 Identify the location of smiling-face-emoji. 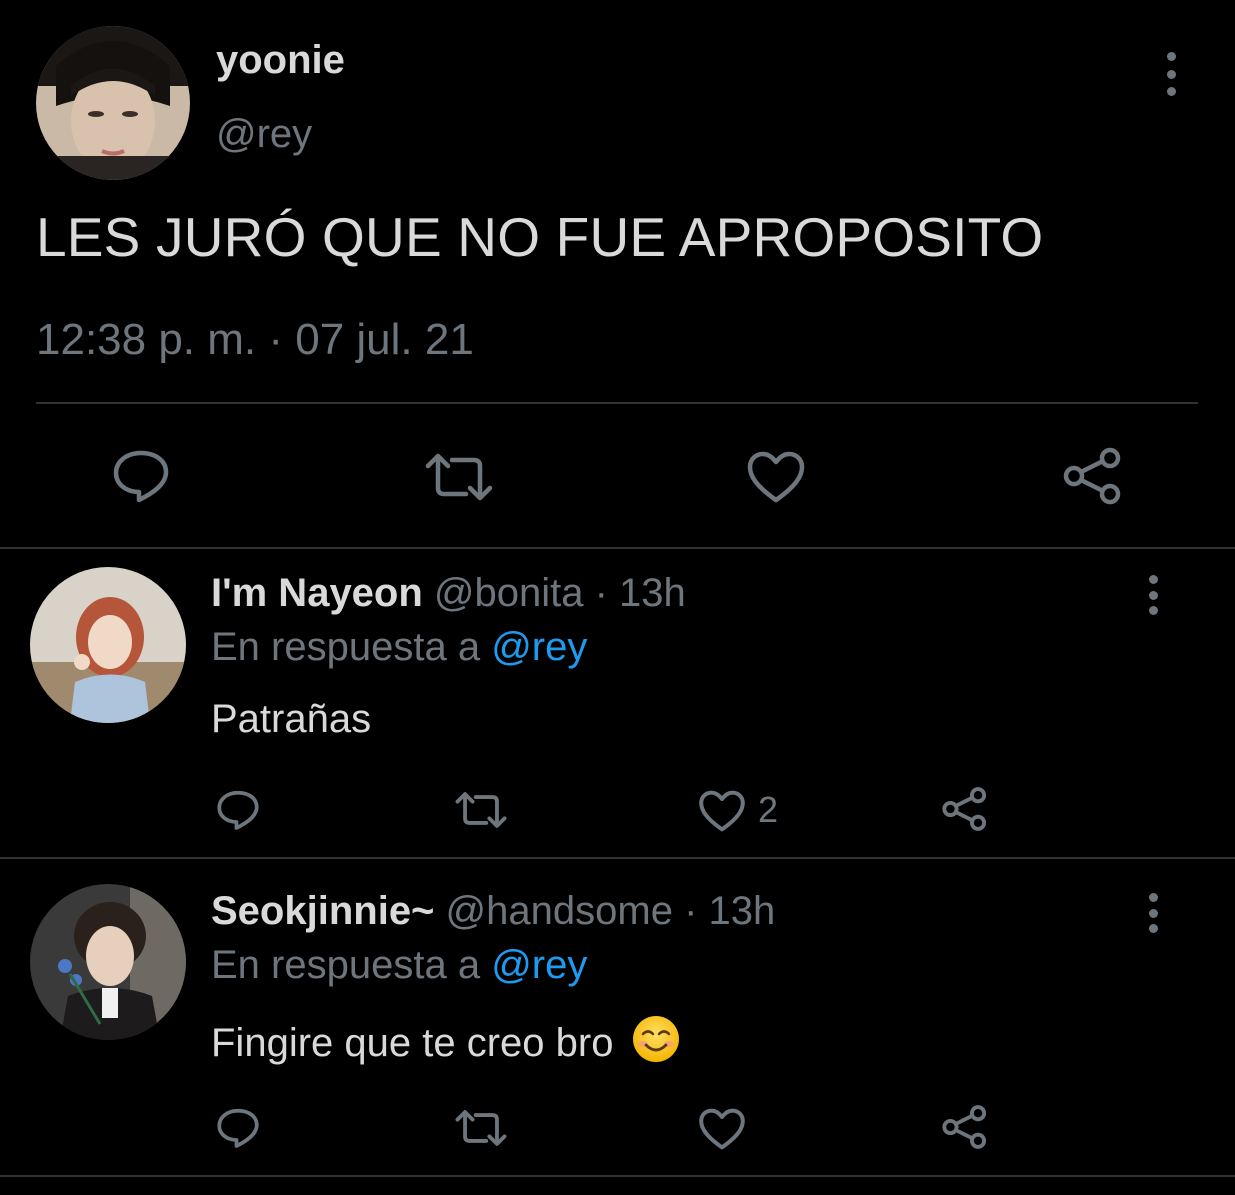
(656, 1039).